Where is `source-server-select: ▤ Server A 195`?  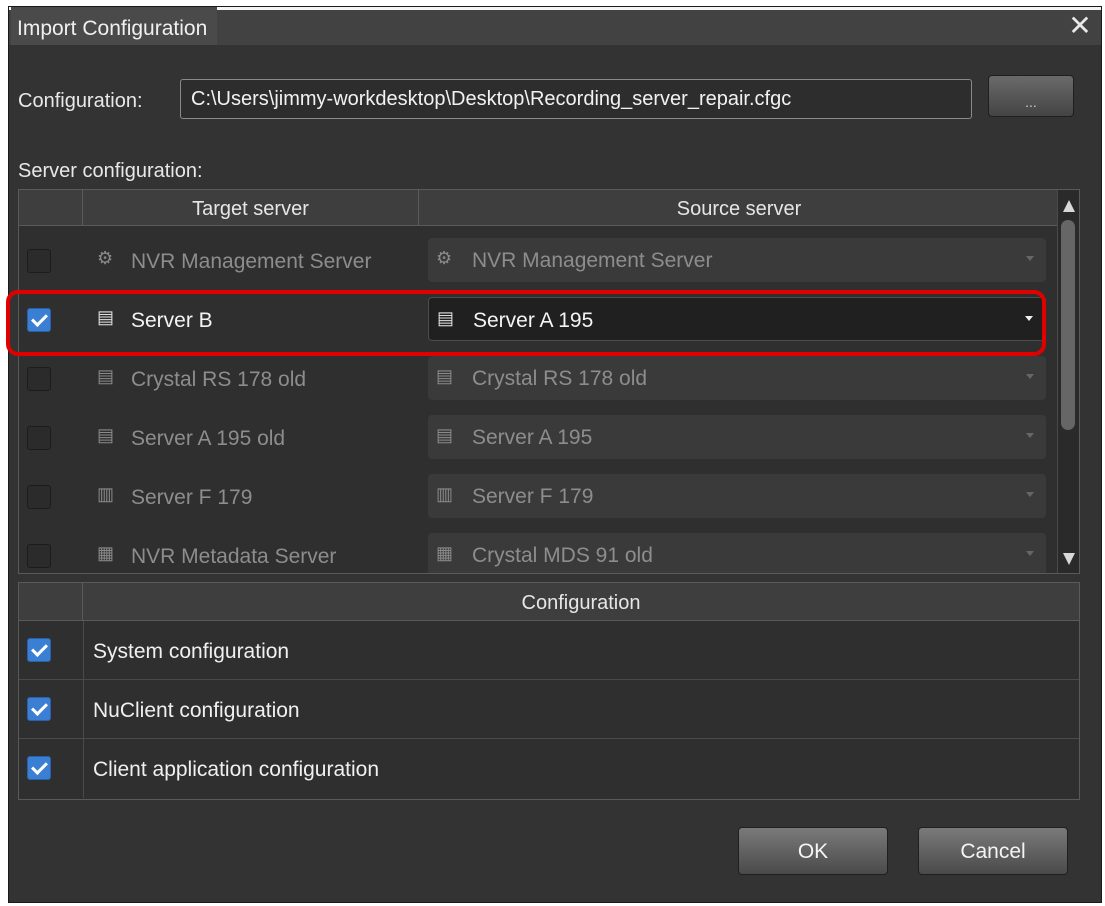 source-server-select: ▤ Server A 195 is located at coordinates (737, 437).